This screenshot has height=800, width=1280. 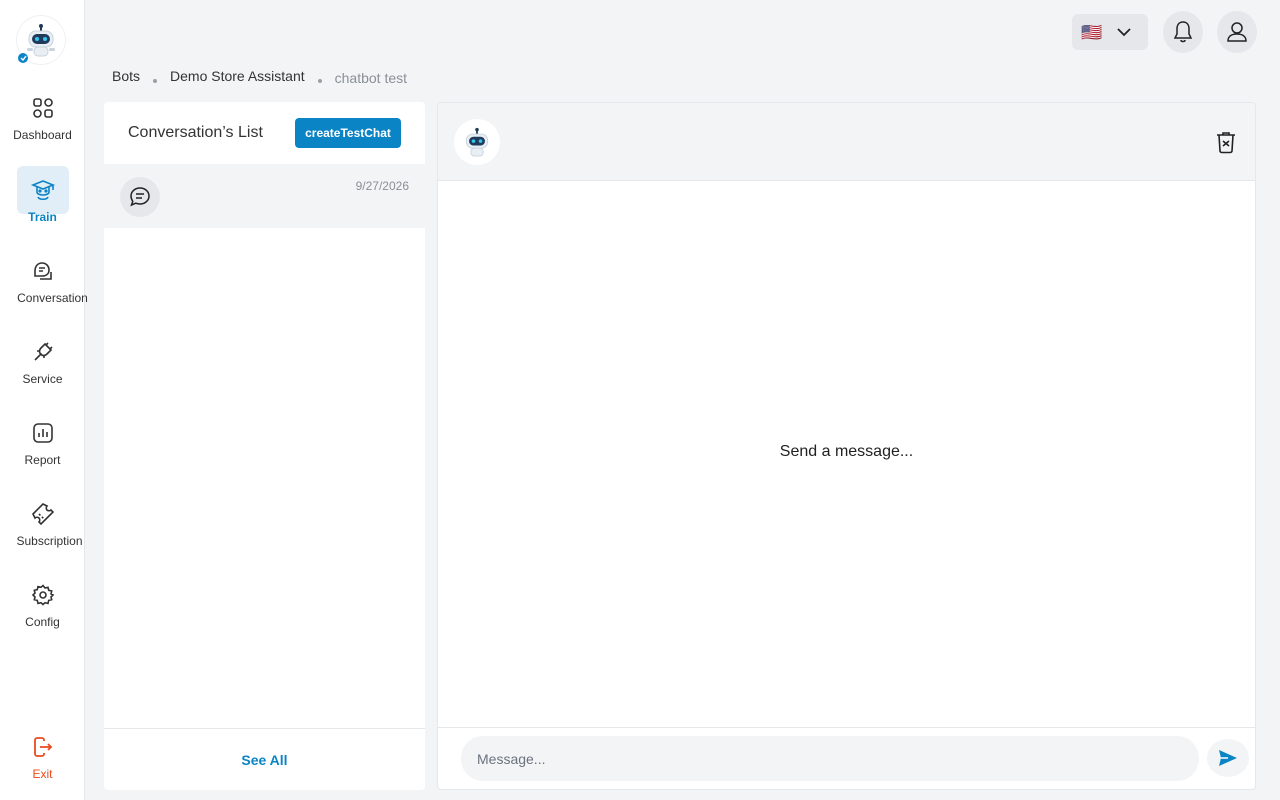 What do you see at coordinates (237, 76) in the screenshot?
I see `breadcrumb-bot-name: Demo Store Assistant` at bounding box center [237, 76].